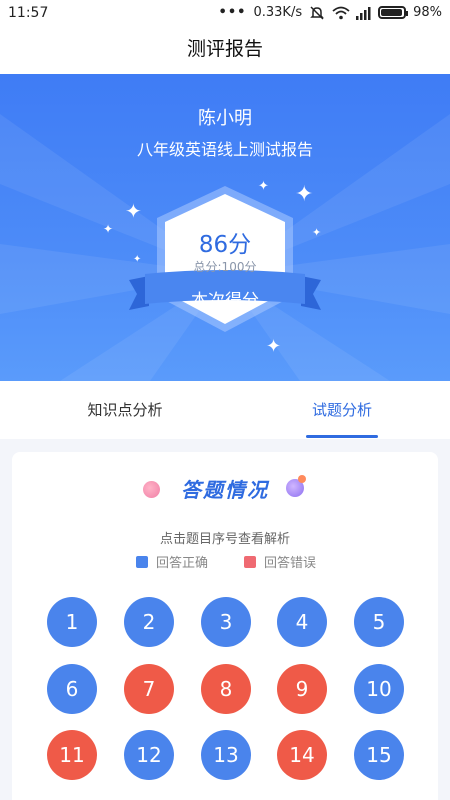 This screenshot has height=800, width=450. Describe the element at coordinates (278, 12) in the screenshot. I see `net-speed: 0.33K/s` at that location.